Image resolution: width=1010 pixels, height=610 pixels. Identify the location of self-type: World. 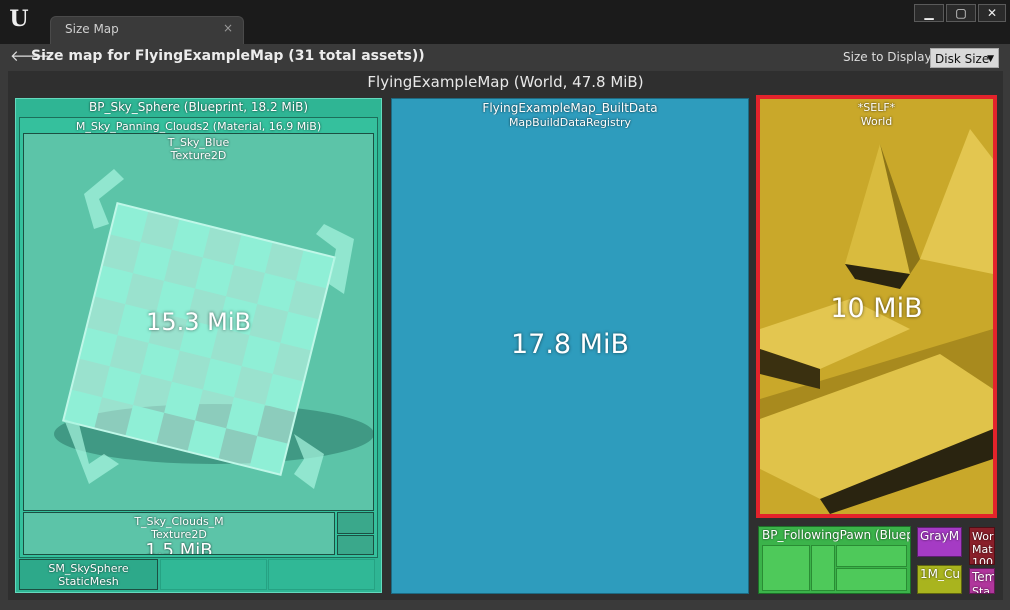
(876, 121).